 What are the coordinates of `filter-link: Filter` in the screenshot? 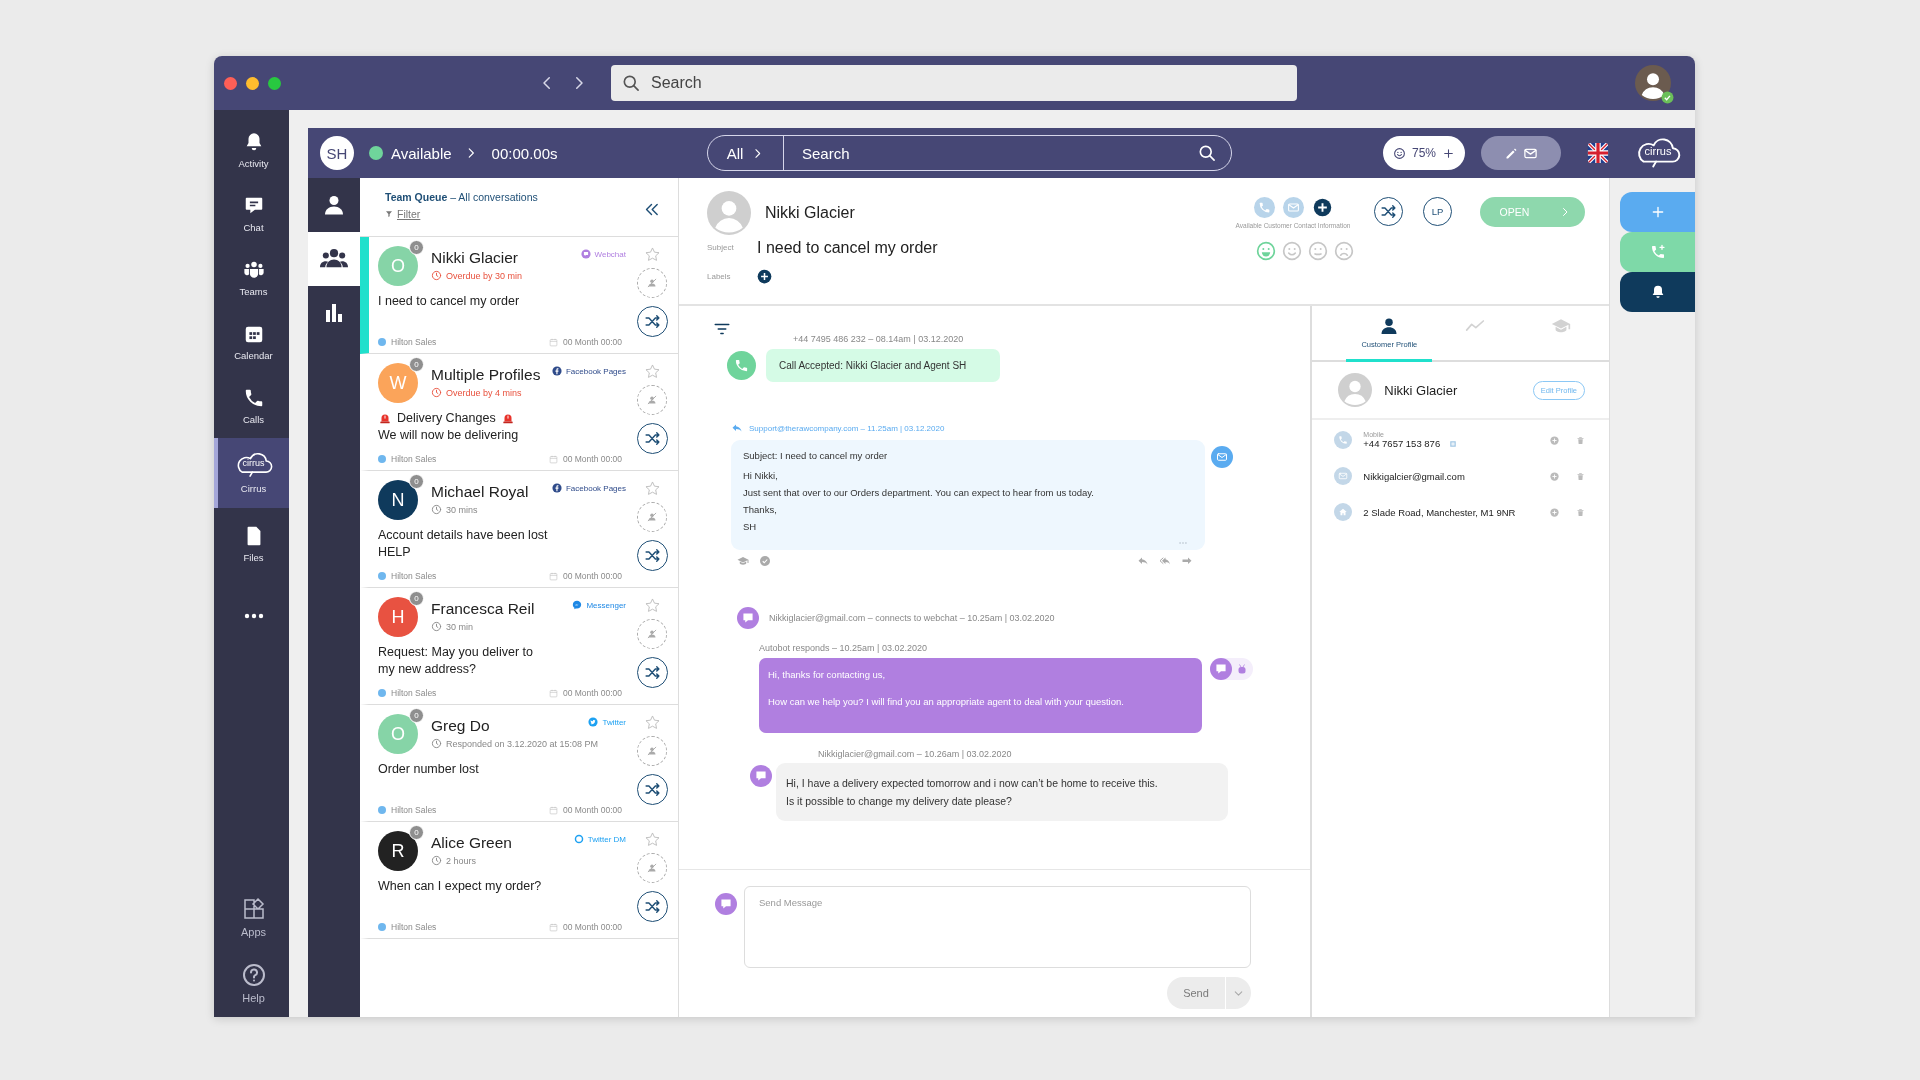 It's located at (403, 214).